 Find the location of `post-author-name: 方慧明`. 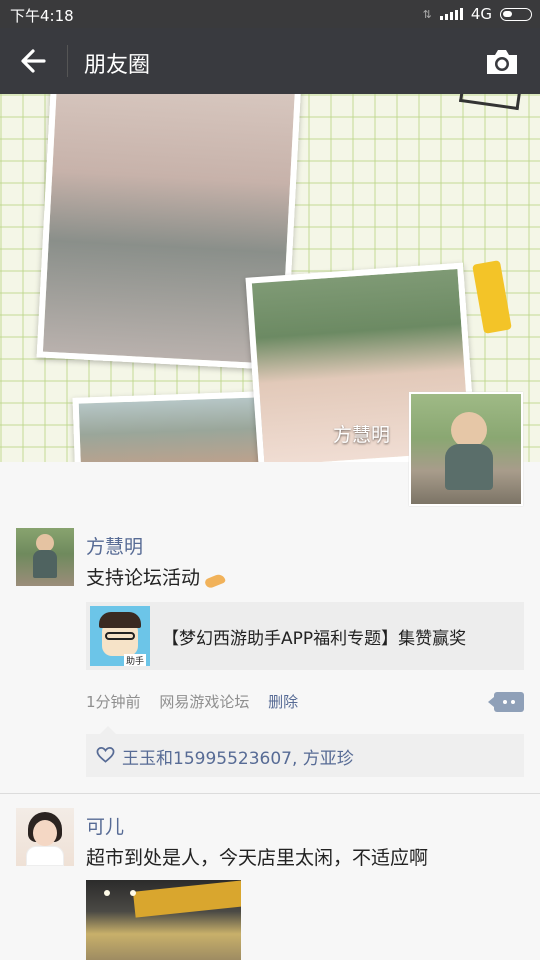

post-author-name: 方慧明 is located at coordinates (114, 545).